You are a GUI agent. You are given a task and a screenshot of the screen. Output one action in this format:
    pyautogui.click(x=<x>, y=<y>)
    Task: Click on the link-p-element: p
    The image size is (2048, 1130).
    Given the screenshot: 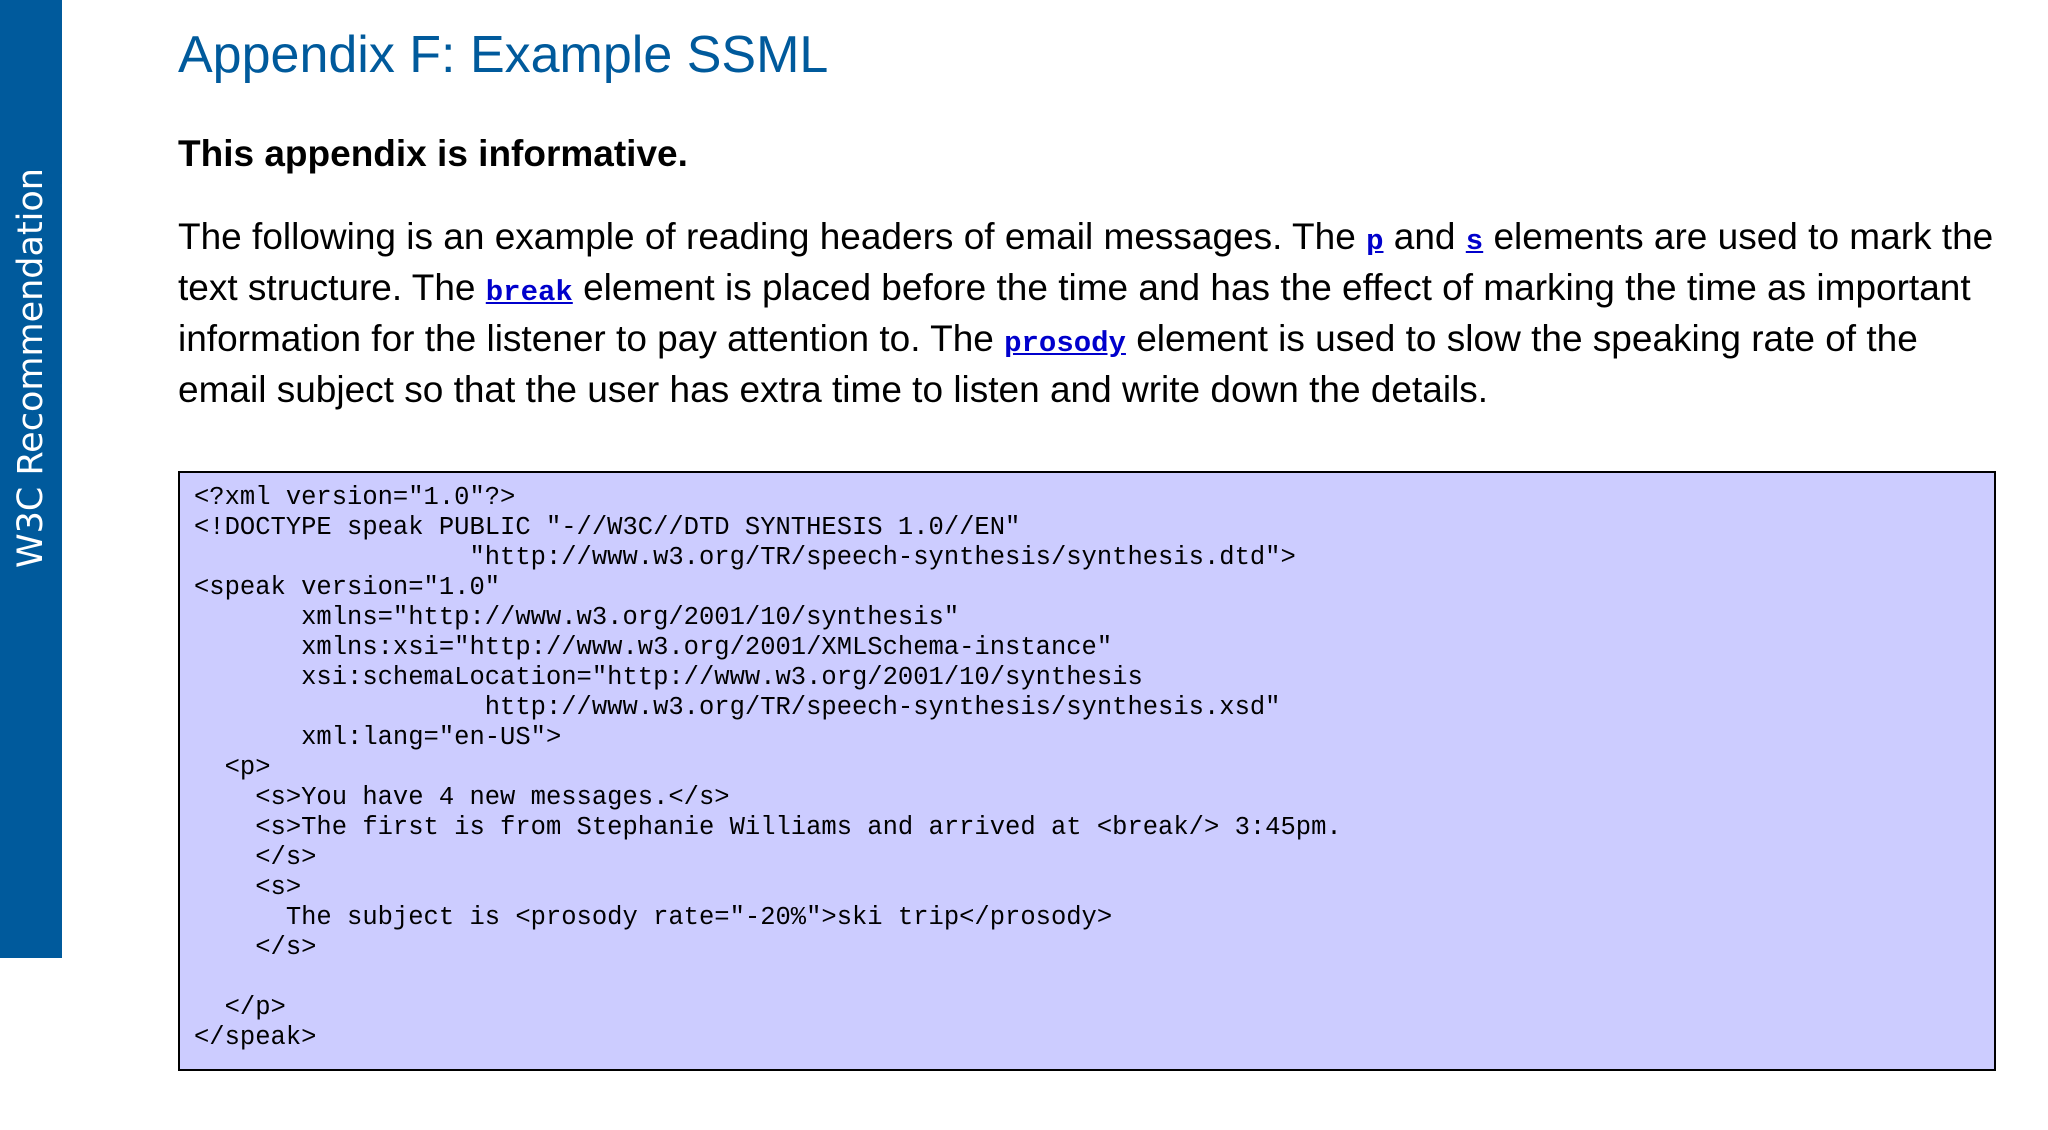 What is the action you would take?
    pyautogui.click(x=1374, y=241)
    